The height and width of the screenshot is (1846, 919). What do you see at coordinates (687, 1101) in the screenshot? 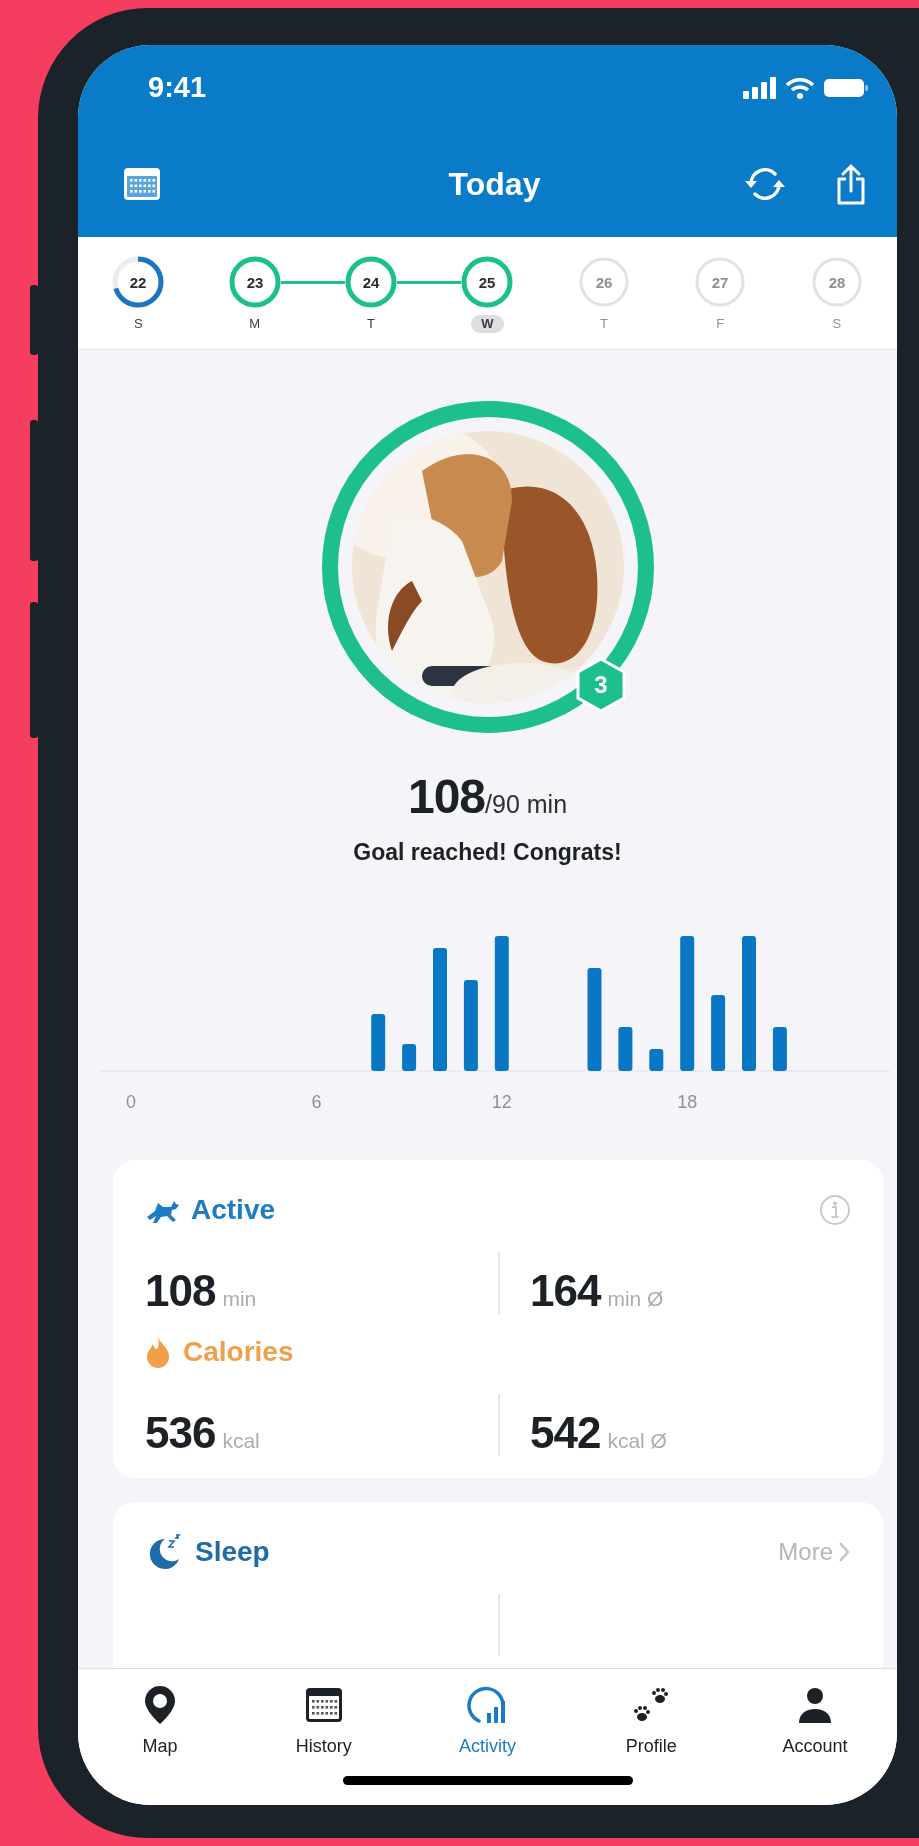
I see `axis-label: 18` at bounding box center [687, 1101].